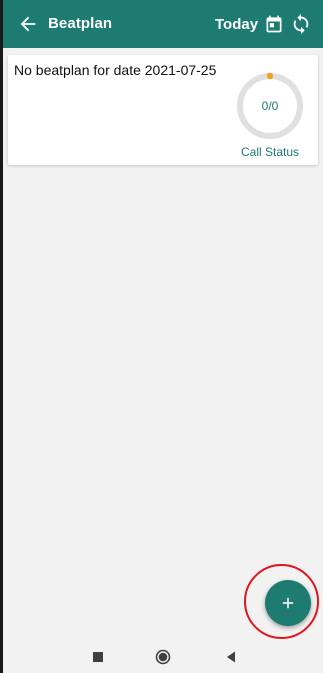 Image resolution: width=323 pixels, height=673 pixels. What do you see at coordinates (301, 24) in the screenshot?
I see `sync-icon` at bounding box center [301, 24].